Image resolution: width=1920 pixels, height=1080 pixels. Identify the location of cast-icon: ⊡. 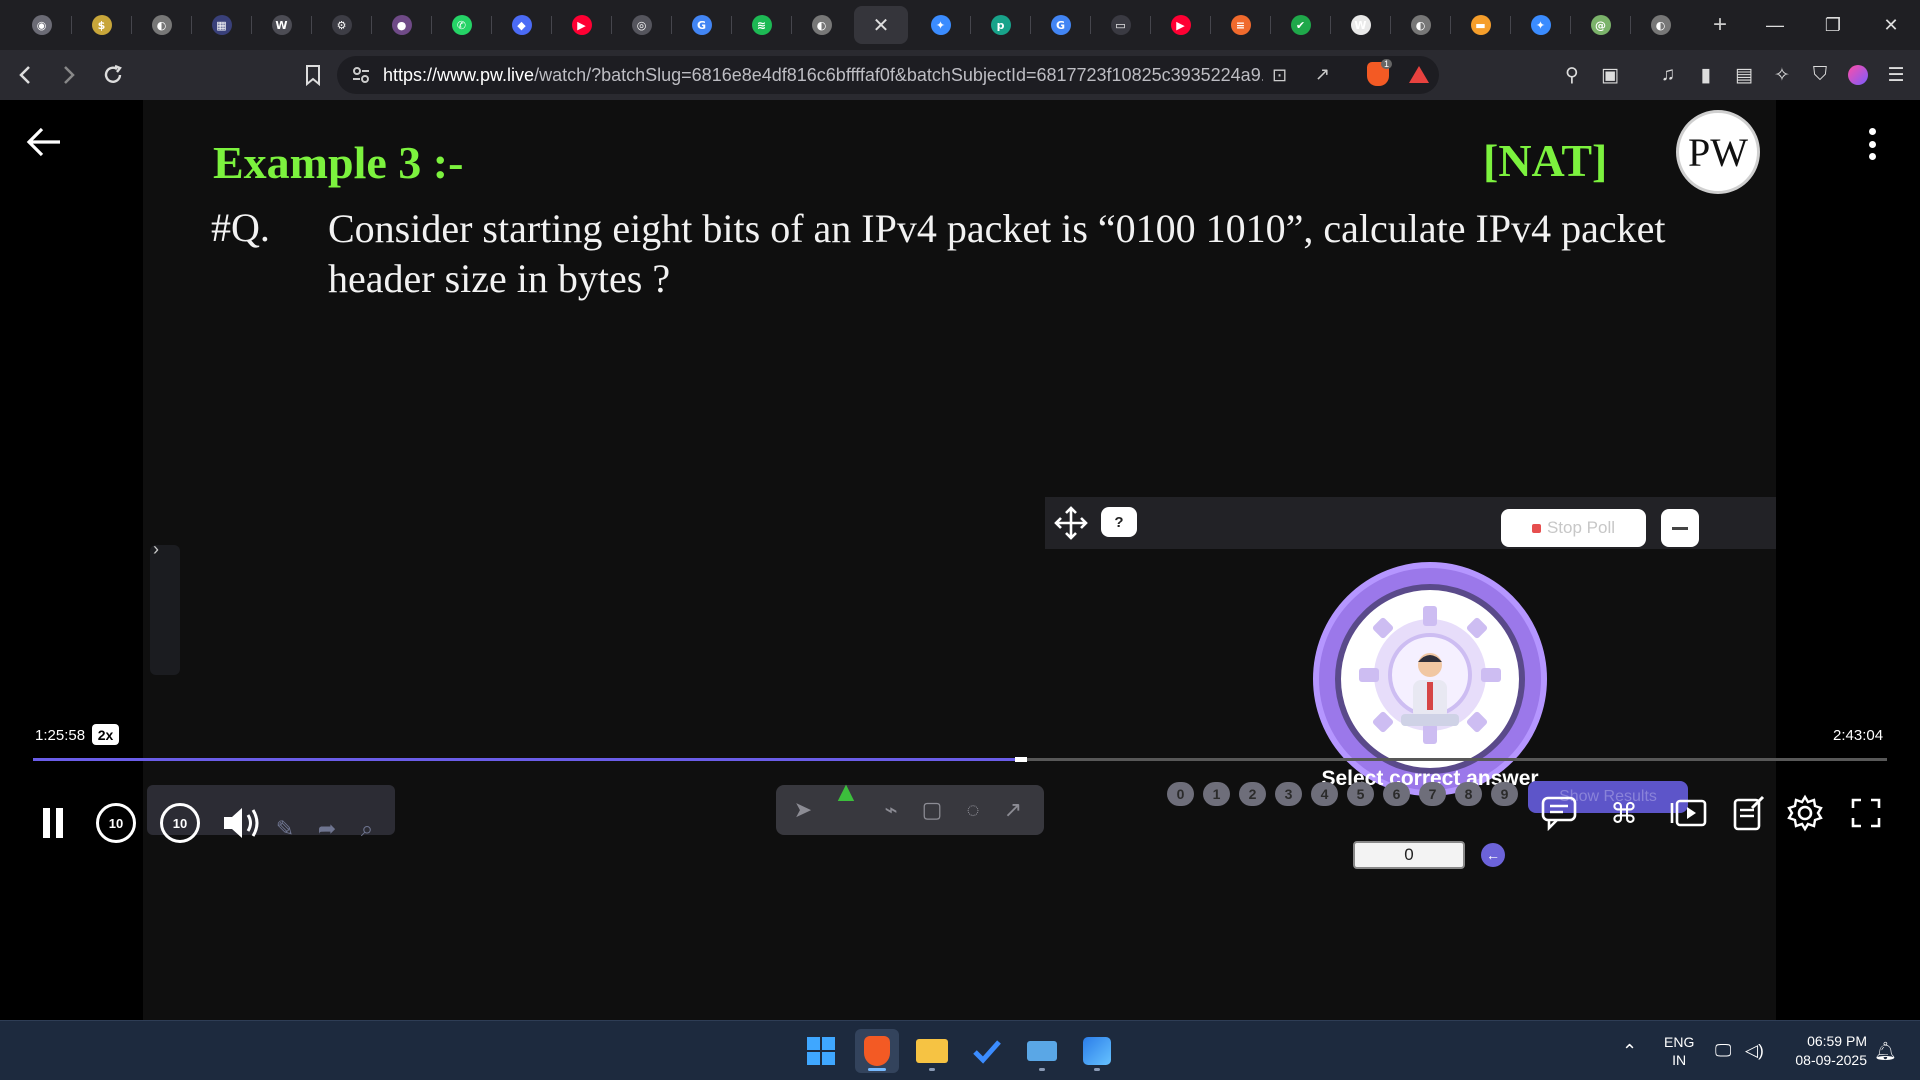
(1279, 75).